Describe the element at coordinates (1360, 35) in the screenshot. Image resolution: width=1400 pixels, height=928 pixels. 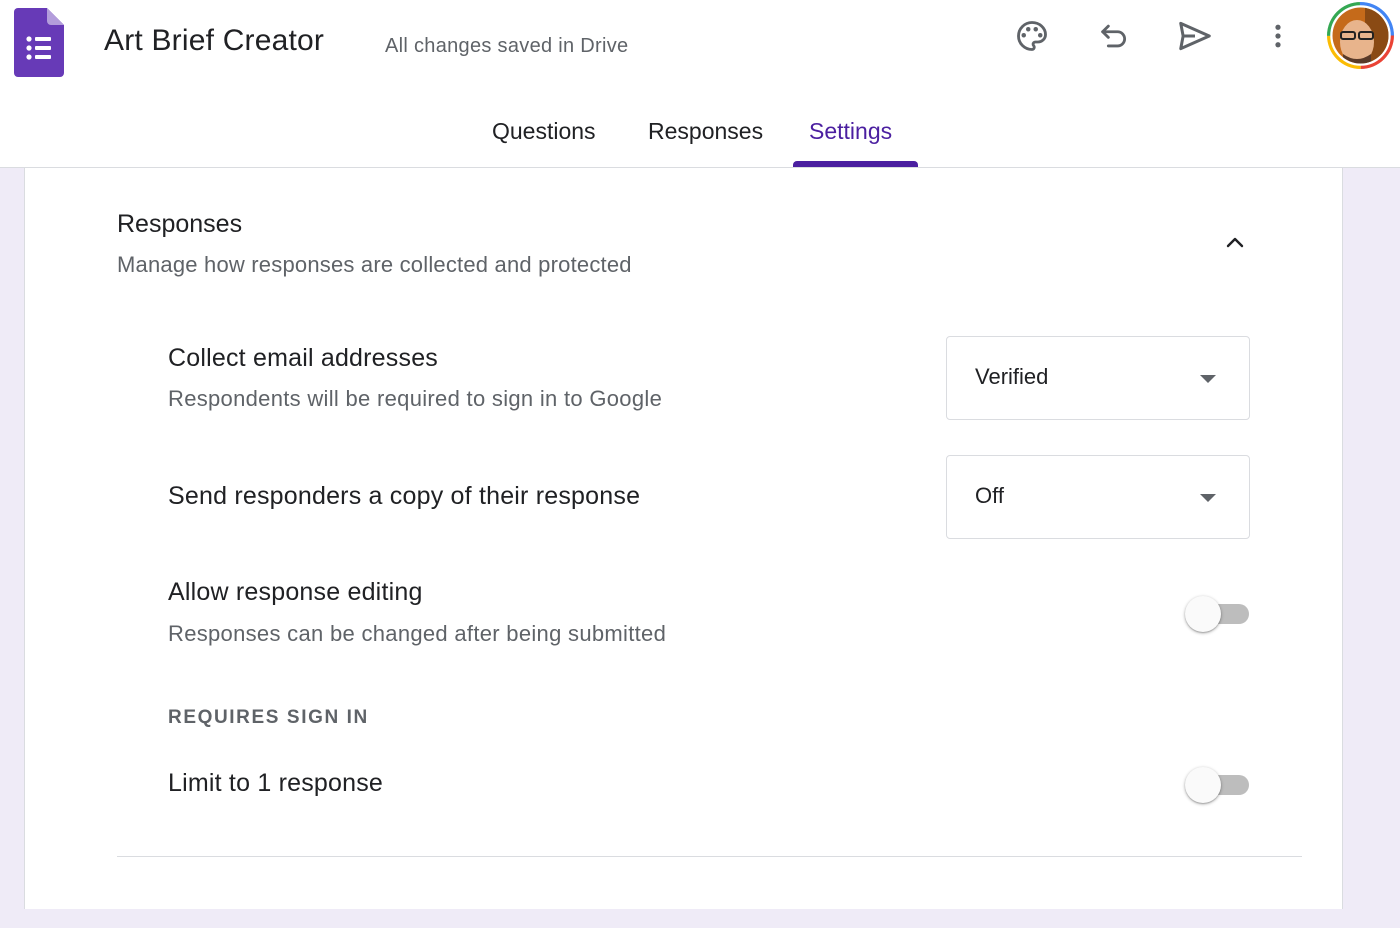
I see `account-avatar` at that location.